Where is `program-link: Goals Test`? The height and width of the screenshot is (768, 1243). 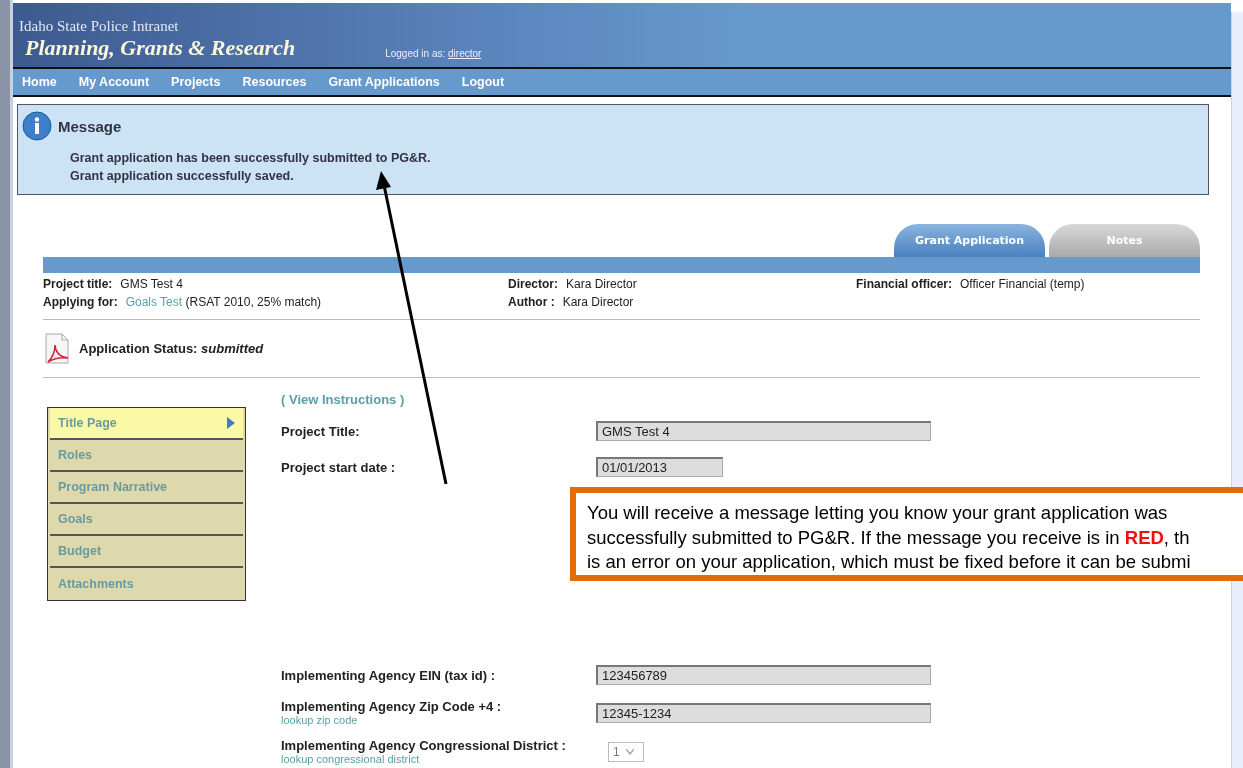 program-link: Goals Test is located at coordinates (154, 302).